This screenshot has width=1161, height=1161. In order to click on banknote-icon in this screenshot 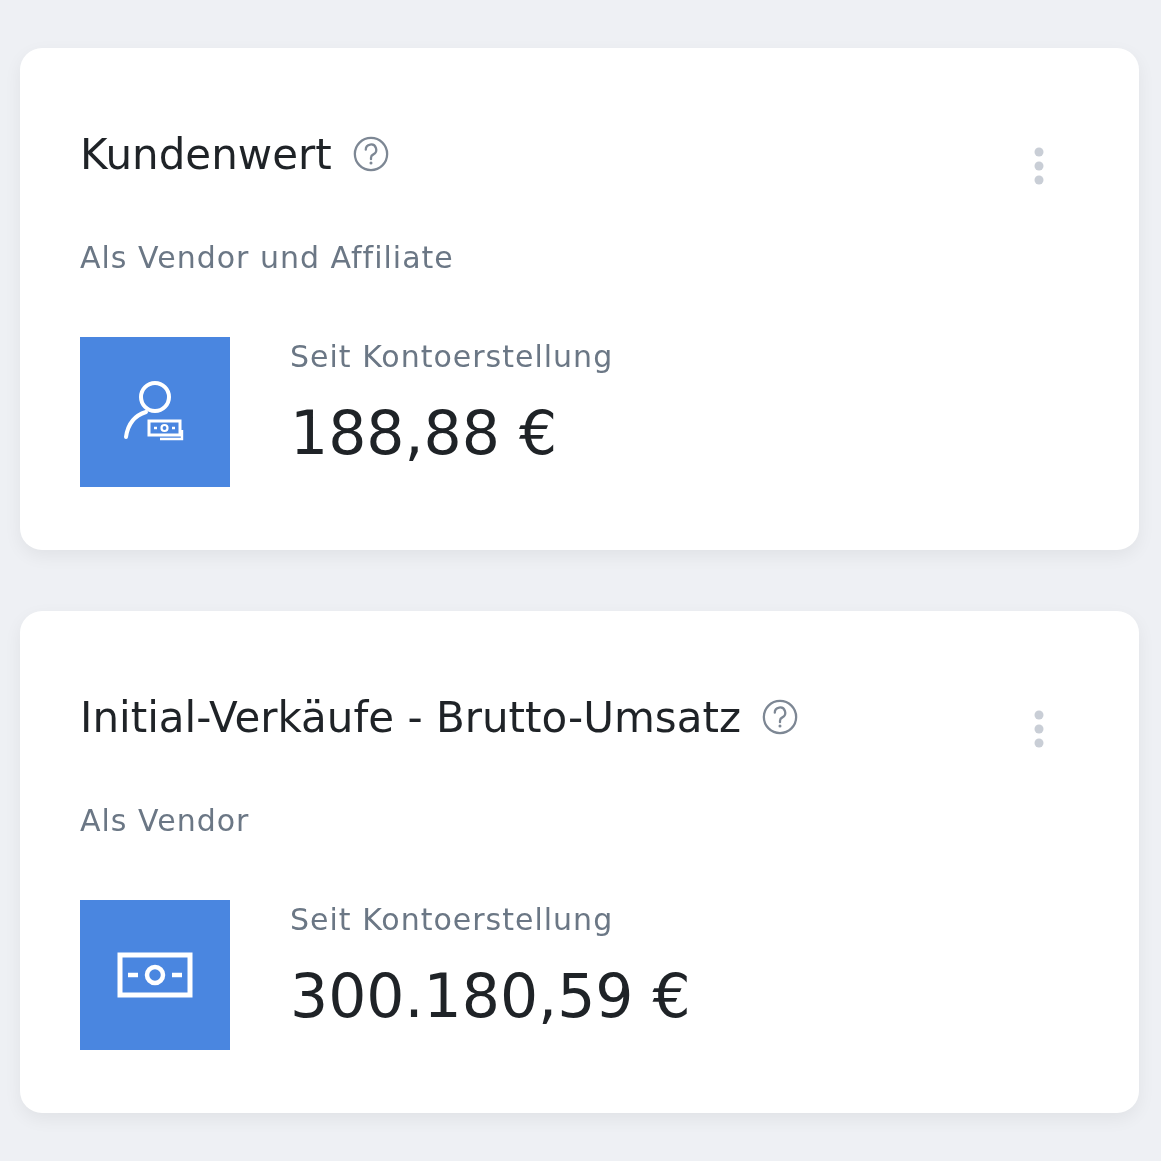, I will do `click(155, 975)`.